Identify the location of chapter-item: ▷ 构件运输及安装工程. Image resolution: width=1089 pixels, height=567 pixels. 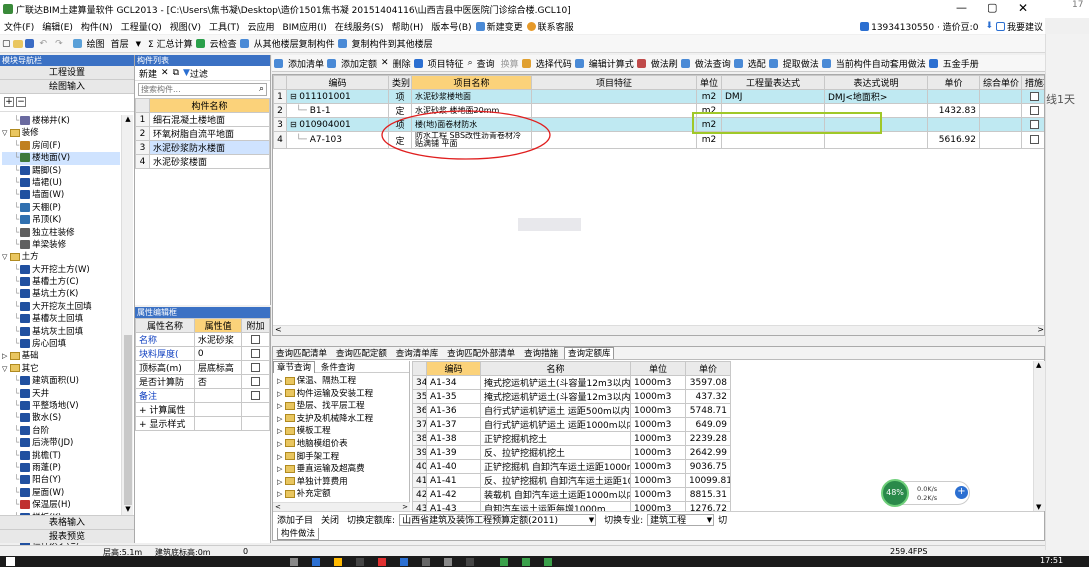
(343, 394).